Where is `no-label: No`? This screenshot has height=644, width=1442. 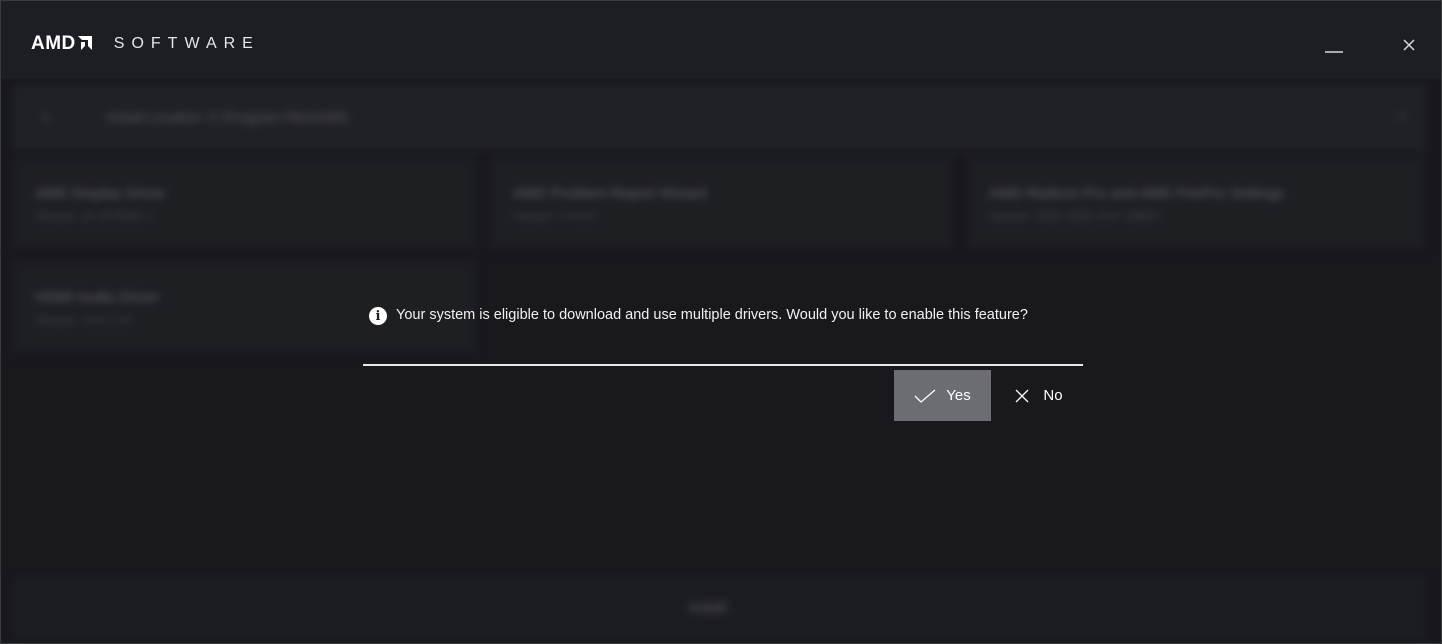 no-label: No is located at coordinates (1053, 395).